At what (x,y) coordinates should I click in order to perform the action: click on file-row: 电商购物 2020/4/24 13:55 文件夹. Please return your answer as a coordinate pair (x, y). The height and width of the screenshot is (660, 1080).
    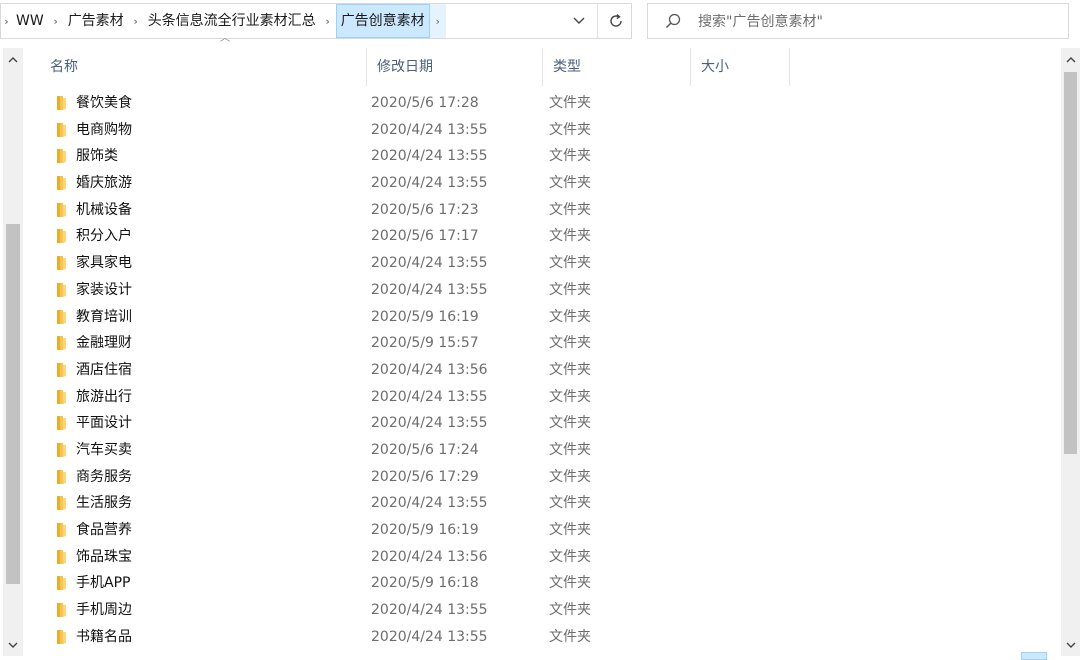
    Looking at the image, I should click on (545, 130).